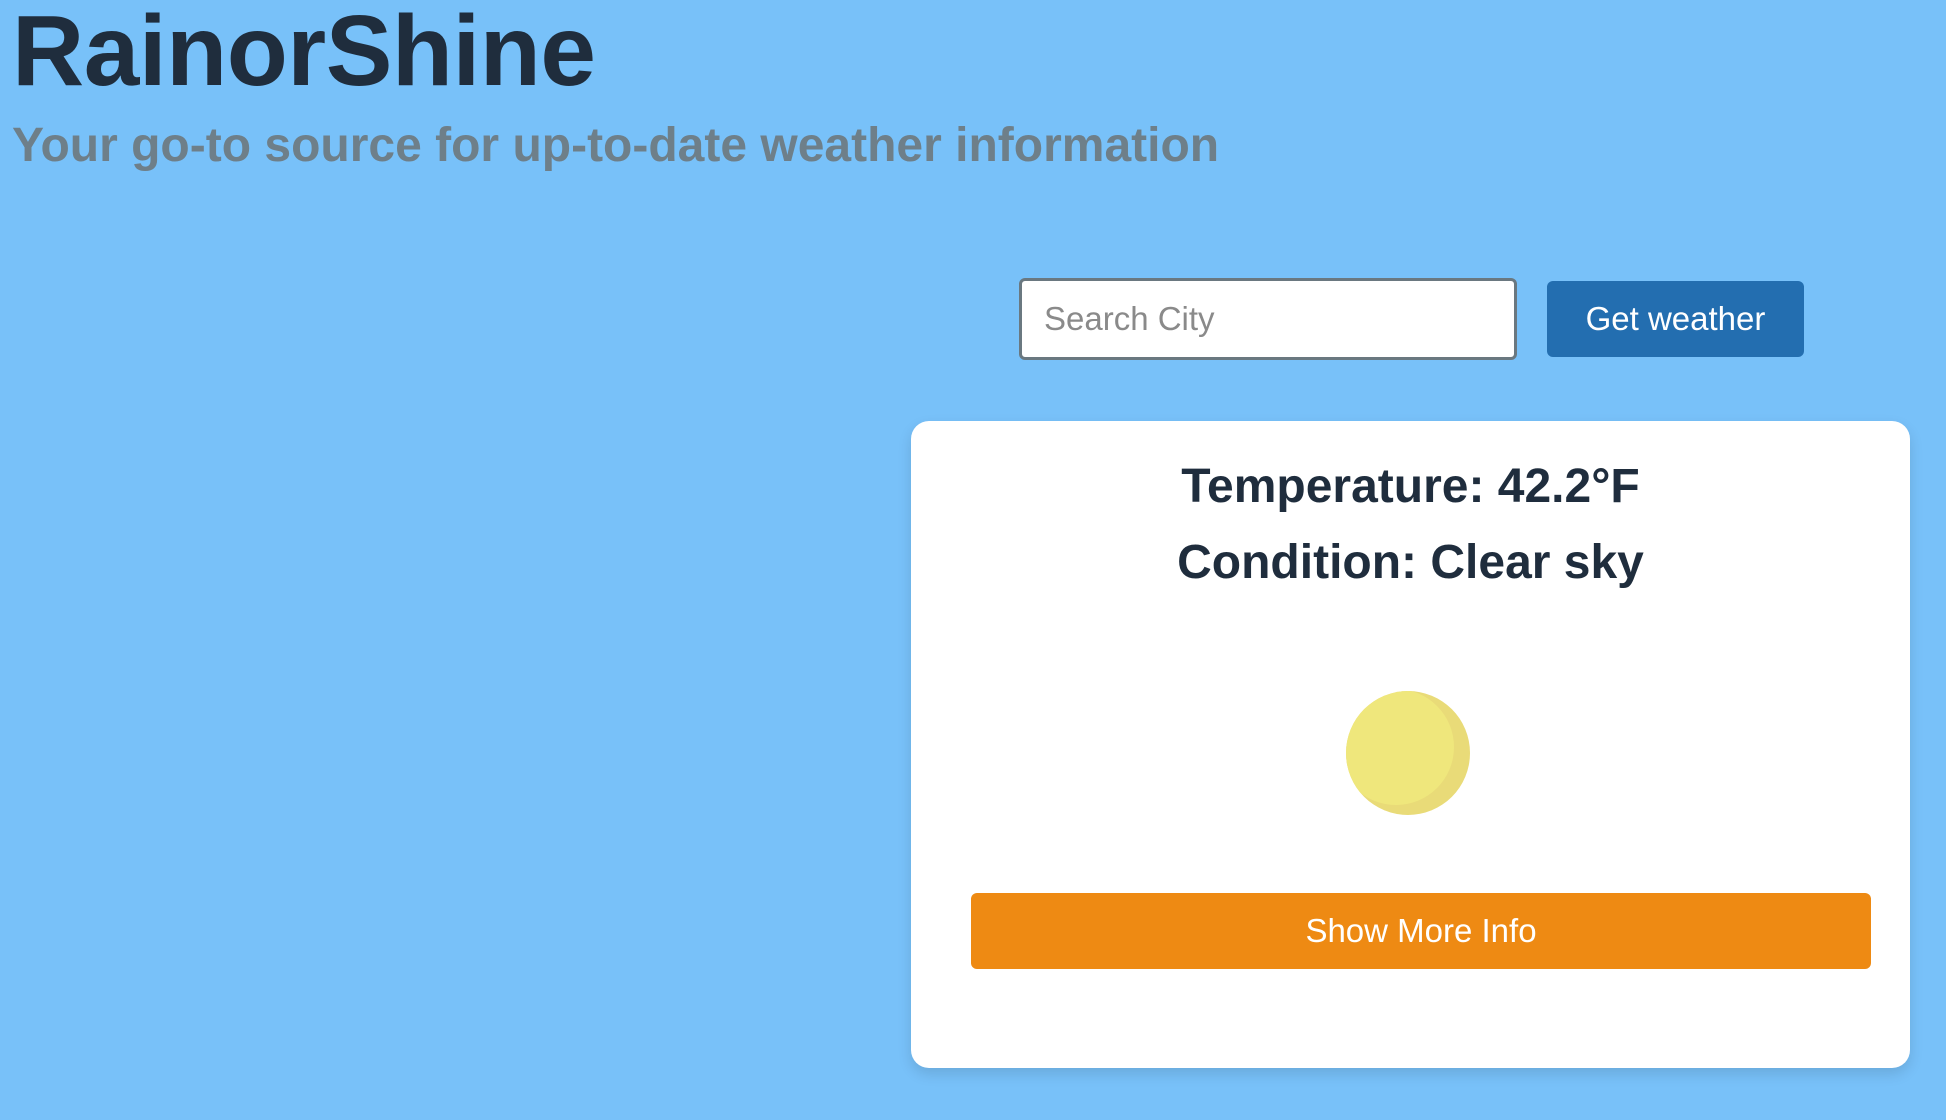  I want to click on app-title: RainorShine, so click(304, 53).